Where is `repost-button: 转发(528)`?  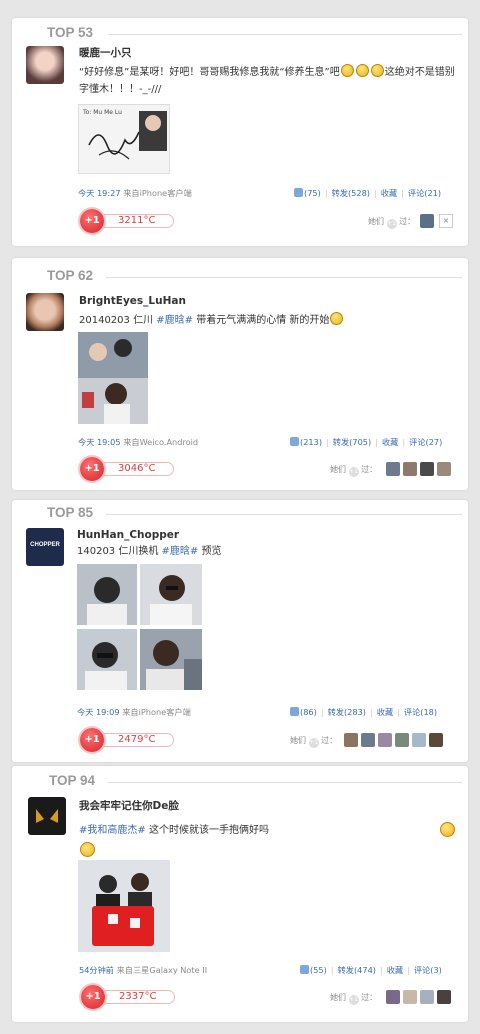 repost-button: 转发(528) is located at coordinates (351, 193).